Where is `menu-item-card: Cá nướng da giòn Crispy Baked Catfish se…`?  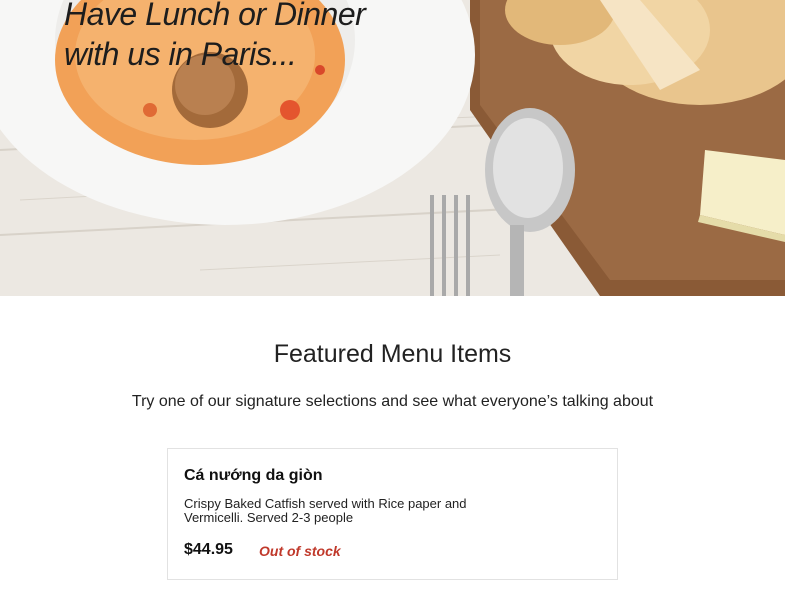 menu-item-card: Cá nướng da giòn Crispy Baked Catfish se… is located at coordinates (392, 514).